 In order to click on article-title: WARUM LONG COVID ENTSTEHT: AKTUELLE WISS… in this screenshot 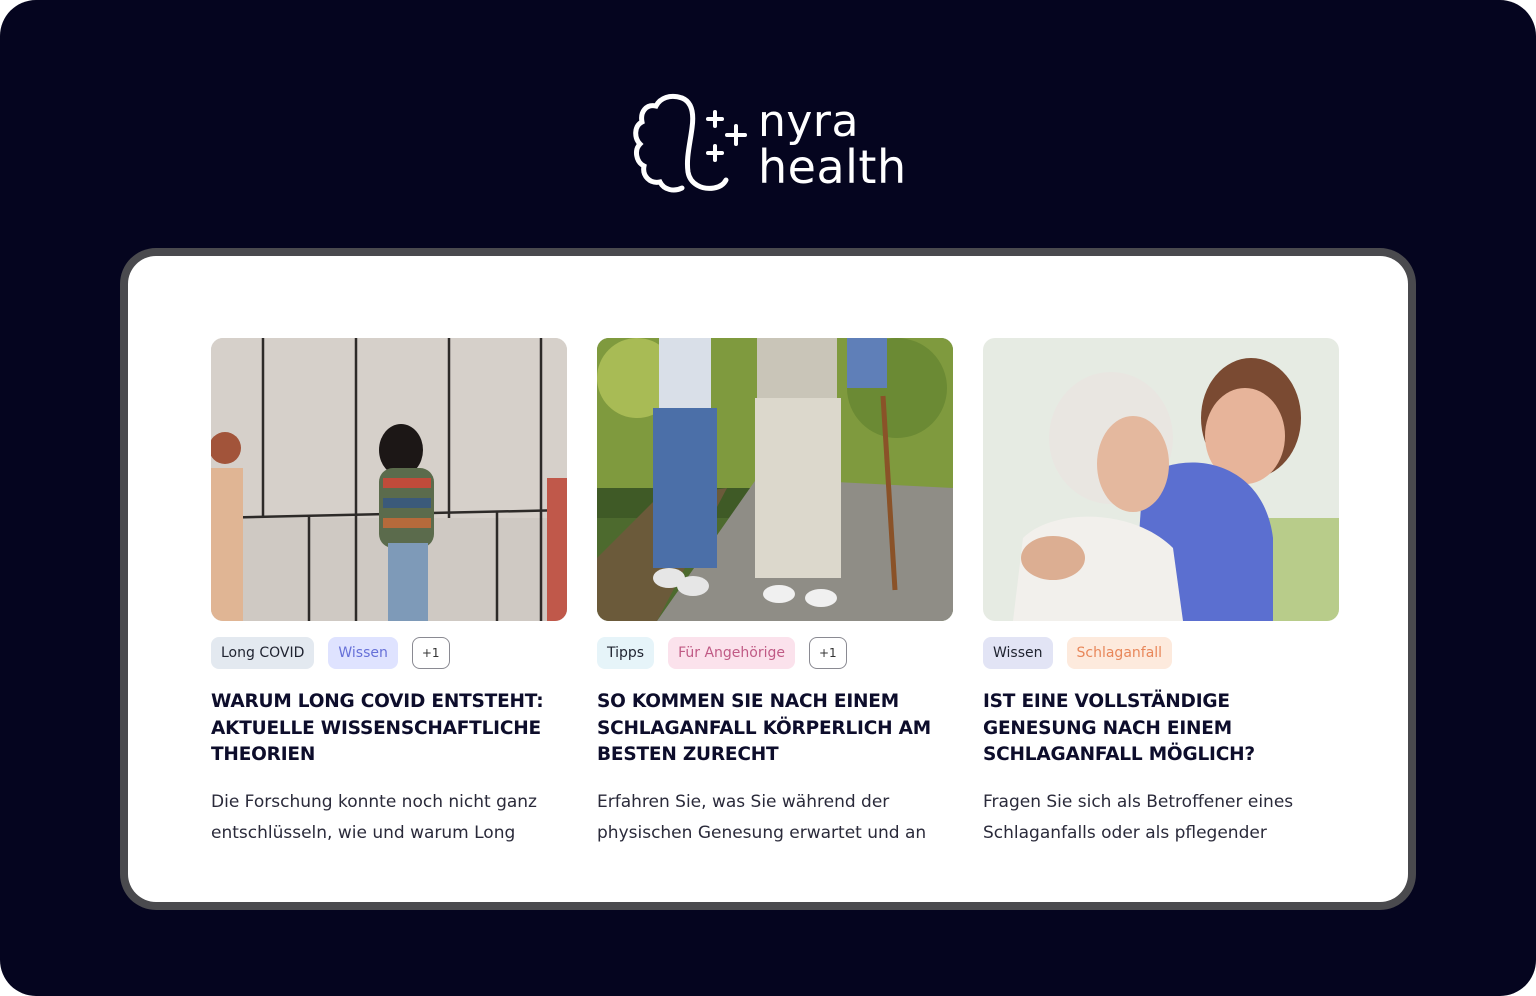, I will do `click(389, 729)`.